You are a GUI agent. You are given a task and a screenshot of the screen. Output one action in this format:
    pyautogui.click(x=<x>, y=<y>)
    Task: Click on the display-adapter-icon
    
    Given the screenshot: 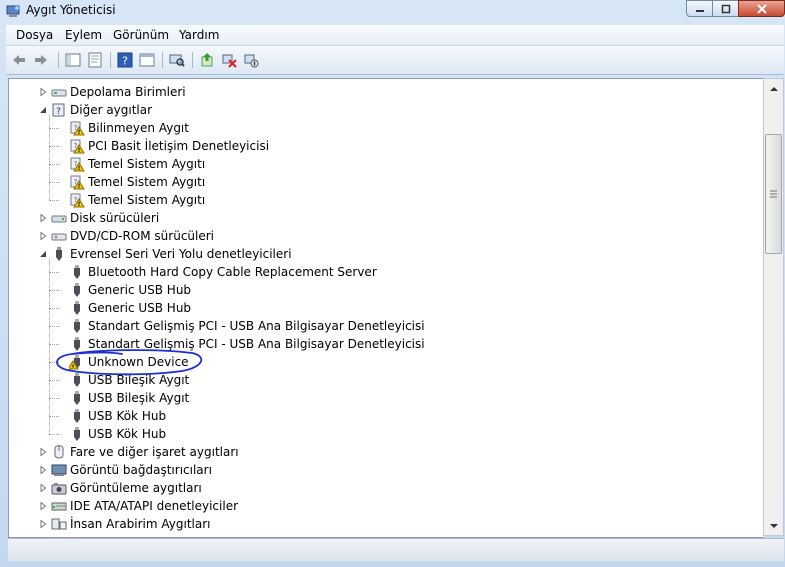 What is the action you would take?
    pyautogui.click(x=59, y=470)
    